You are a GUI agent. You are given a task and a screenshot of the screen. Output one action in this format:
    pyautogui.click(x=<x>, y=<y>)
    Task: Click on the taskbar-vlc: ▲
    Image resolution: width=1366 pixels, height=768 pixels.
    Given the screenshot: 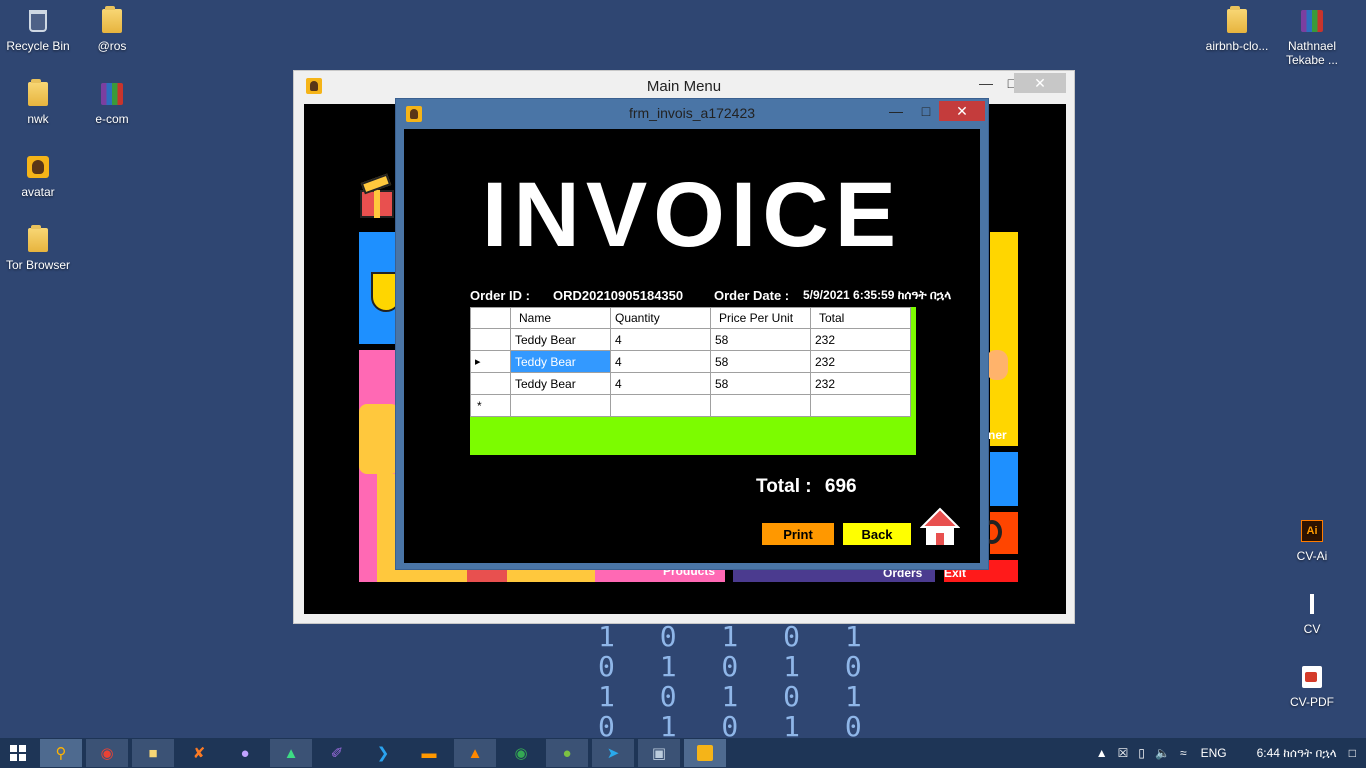 What is the action you would take?
    pyautogui.click(x=475, y=753)
    